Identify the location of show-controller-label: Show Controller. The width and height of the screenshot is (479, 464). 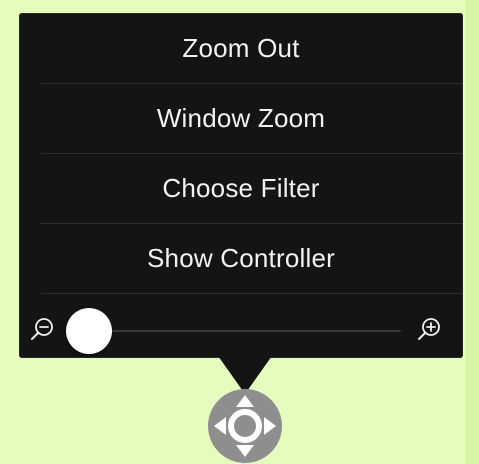
(241, 257).